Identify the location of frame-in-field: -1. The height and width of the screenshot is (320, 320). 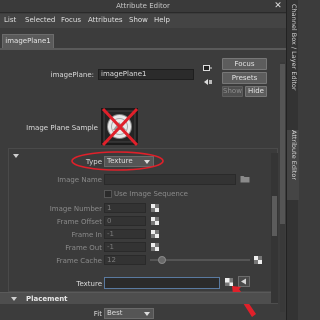
(125, 234).